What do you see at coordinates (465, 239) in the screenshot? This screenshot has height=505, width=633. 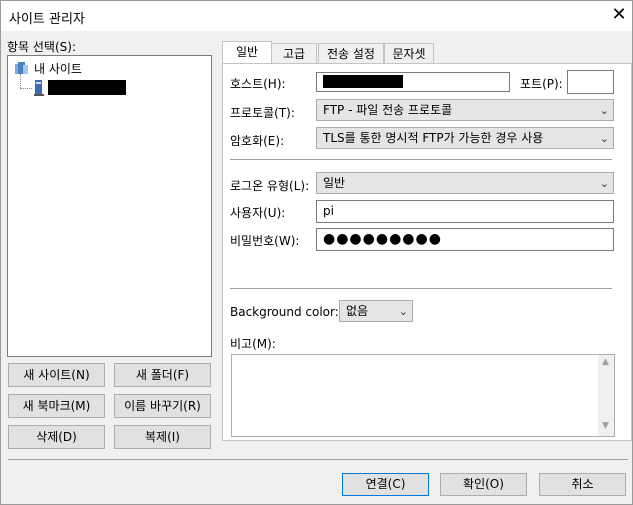 I see `password-input: ●●●●●●●●●` at bounding box center [465, 239].